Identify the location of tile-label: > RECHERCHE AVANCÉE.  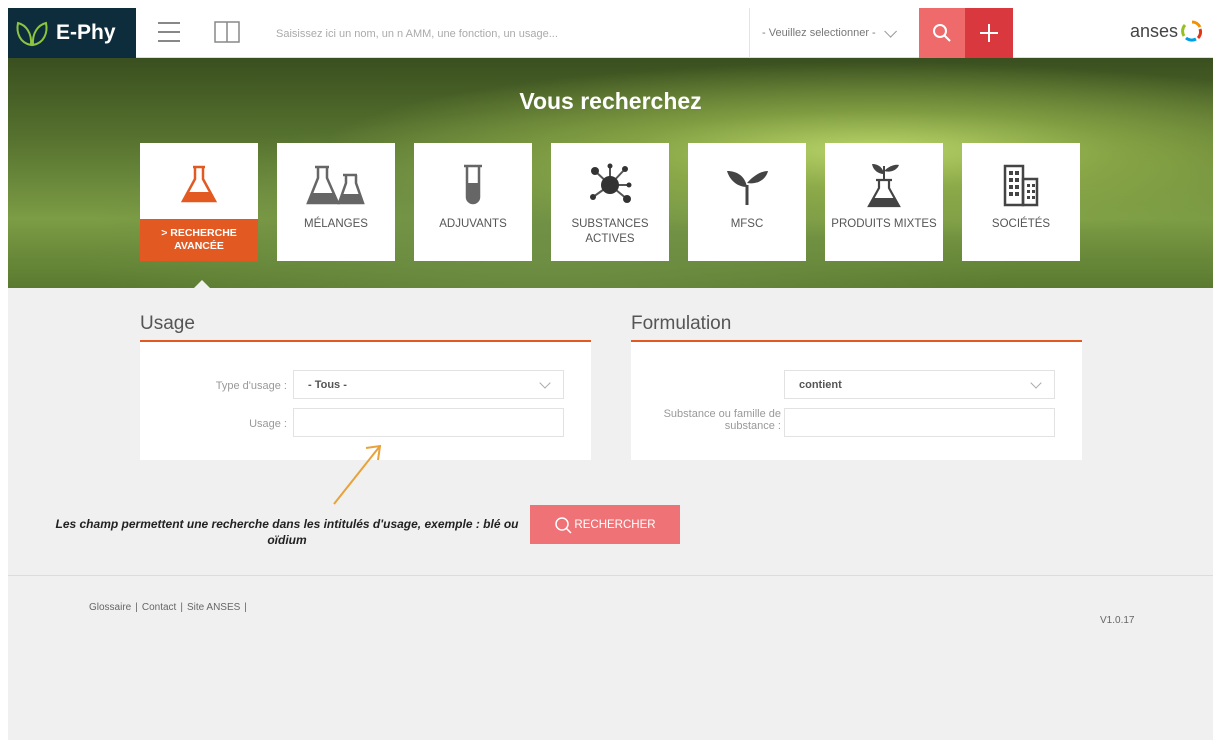
(199, 240).